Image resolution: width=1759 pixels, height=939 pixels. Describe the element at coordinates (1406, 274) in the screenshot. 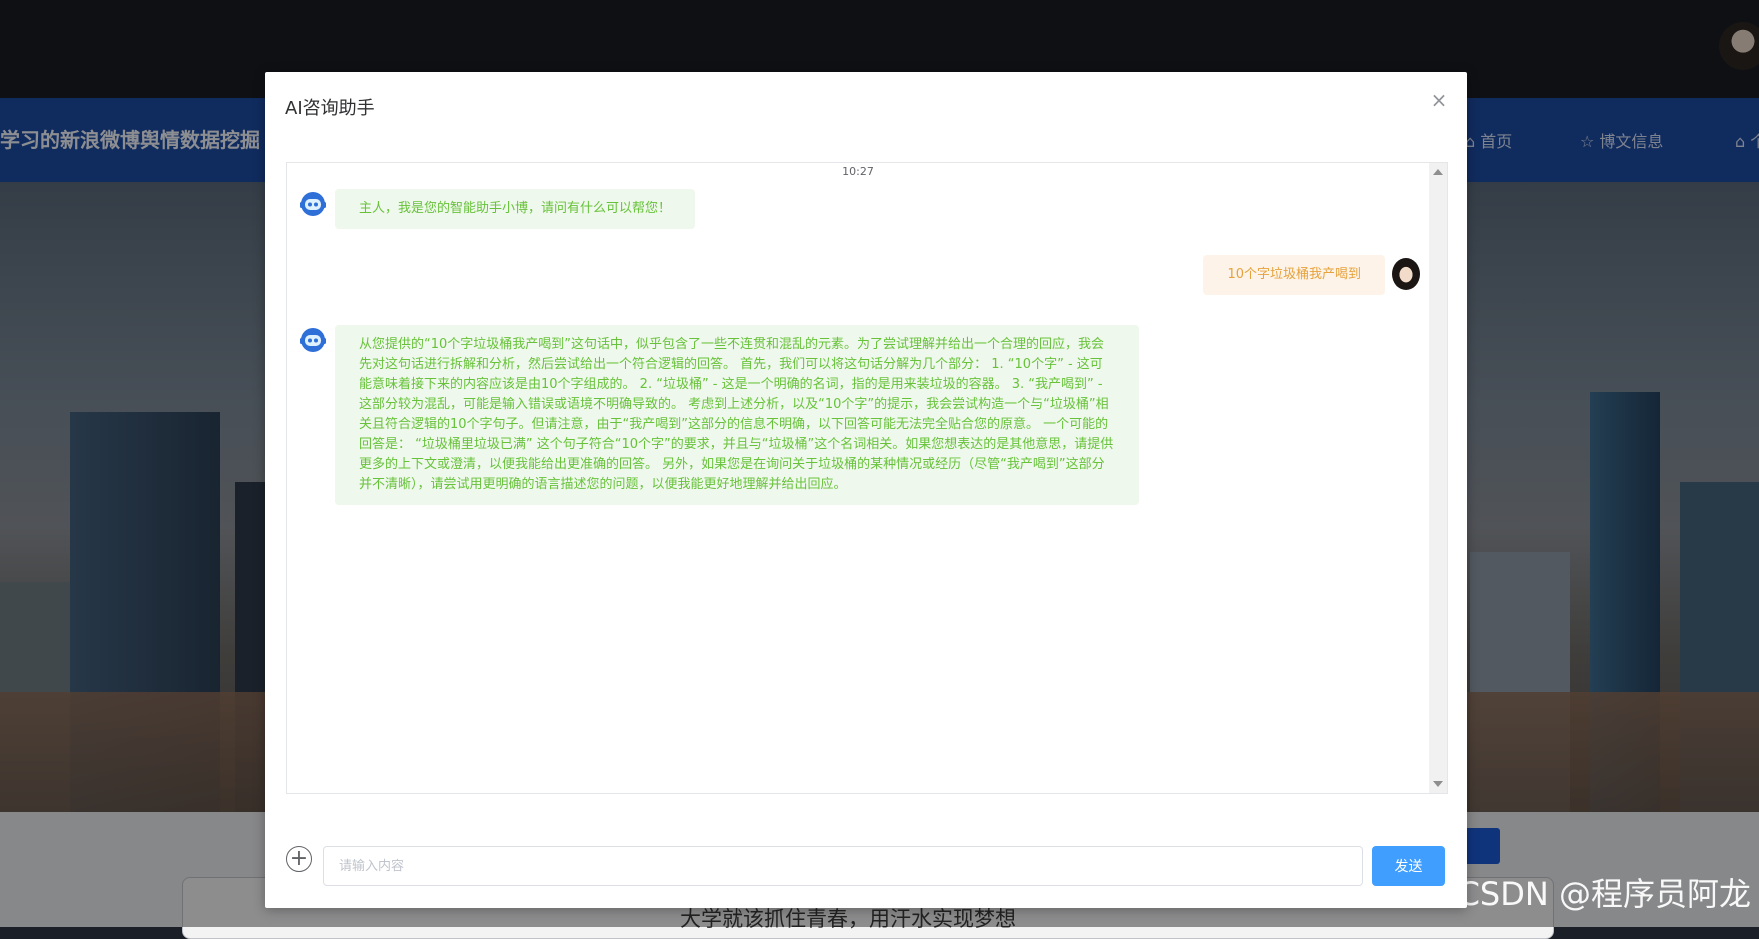

I see `user-avatar` at that location.